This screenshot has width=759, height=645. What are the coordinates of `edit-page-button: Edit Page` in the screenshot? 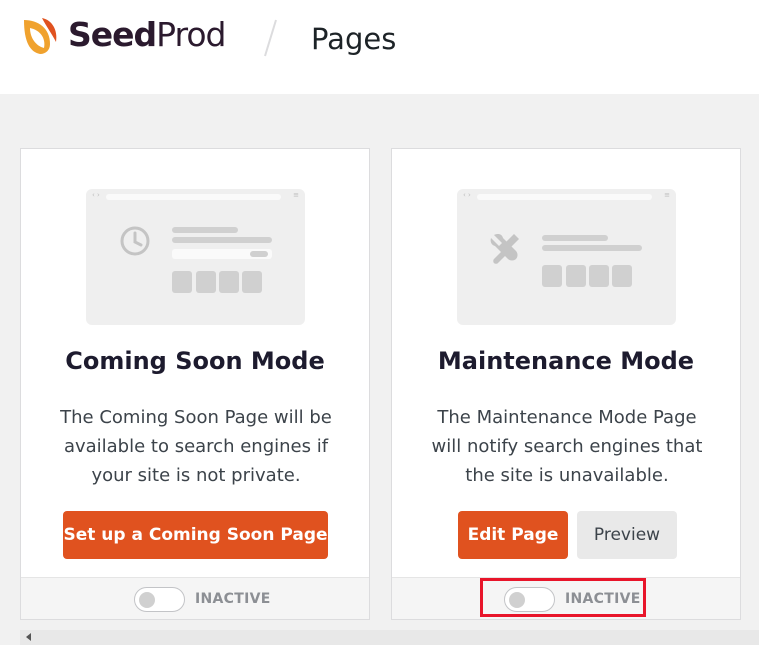 It's located at (513, 535).